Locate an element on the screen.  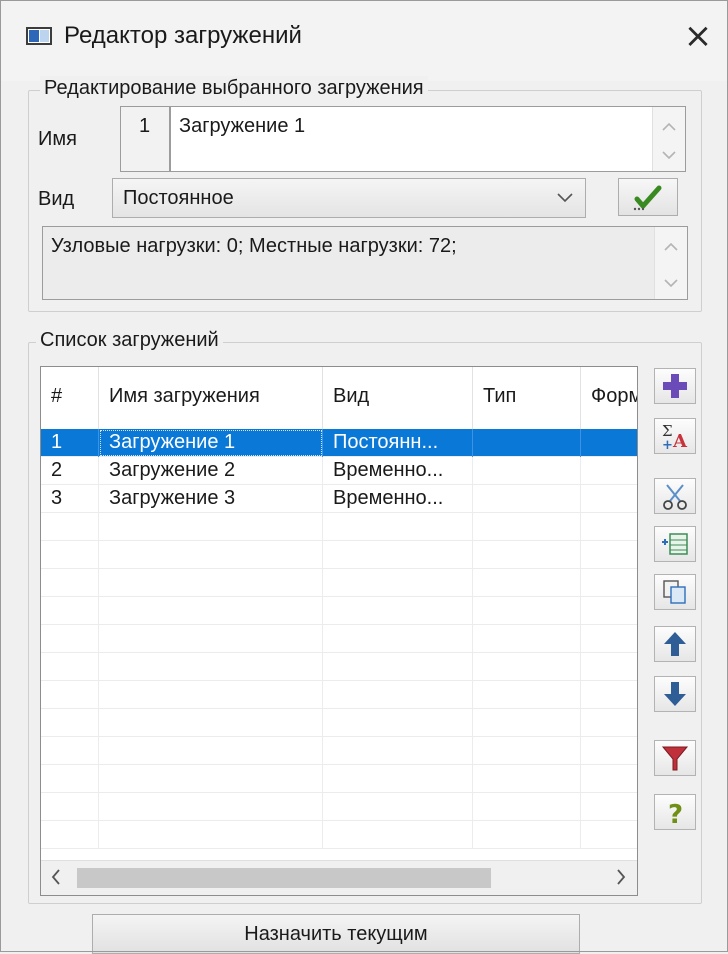
copy-button is located at coordinates (675, 592).